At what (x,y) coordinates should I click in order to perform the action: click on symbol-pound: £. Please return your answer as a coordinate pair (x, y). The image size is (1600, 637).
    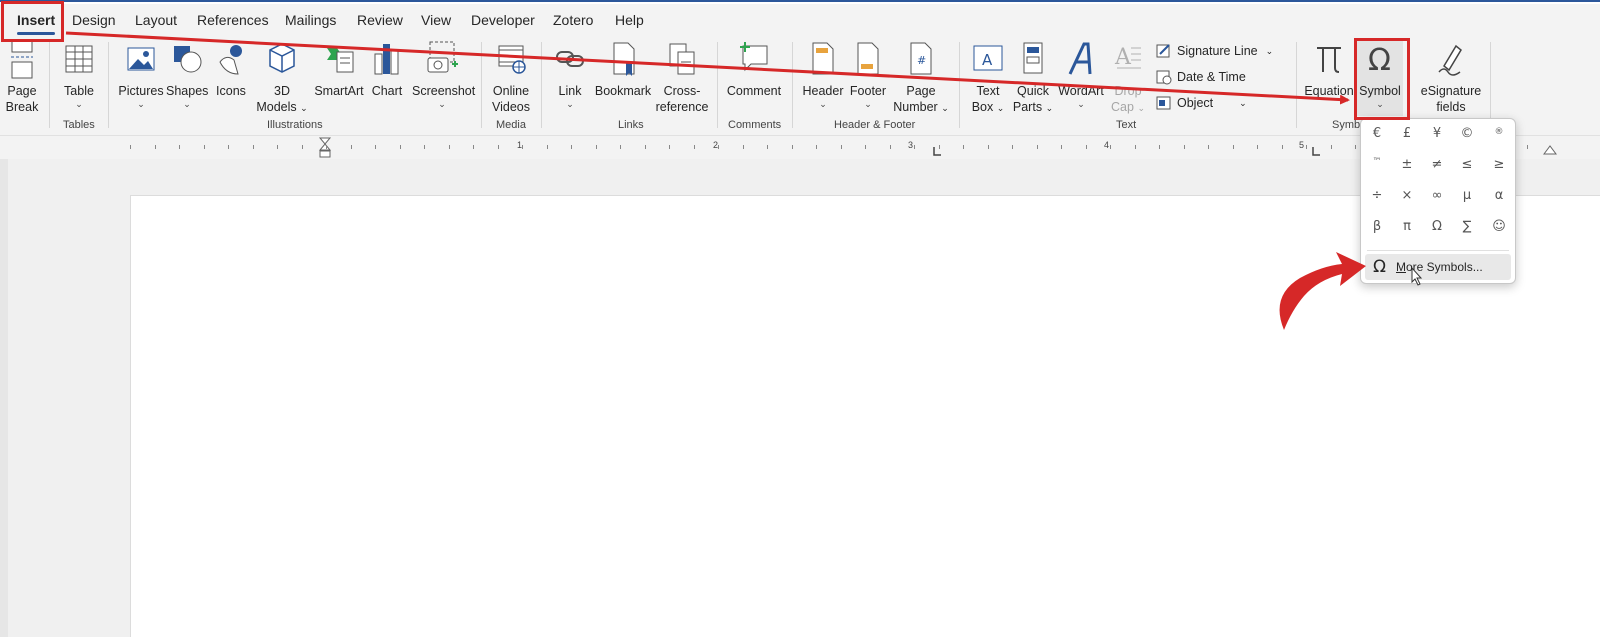
    Looking at the image, I should click on (1407, 134).